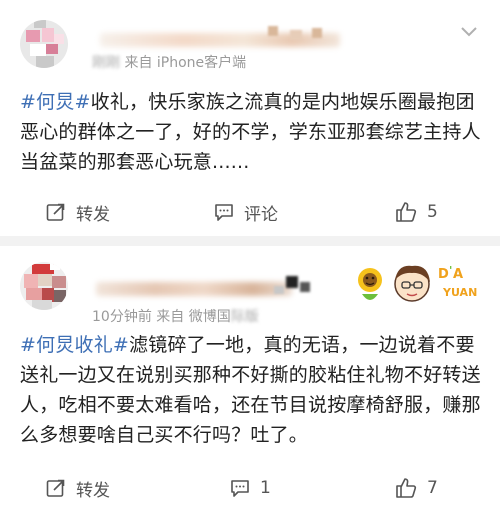  What do you see at coordinates (244, 317) in the screenshot?
I see `post-source-blurred: 际版` at bounding box center [244, 317].